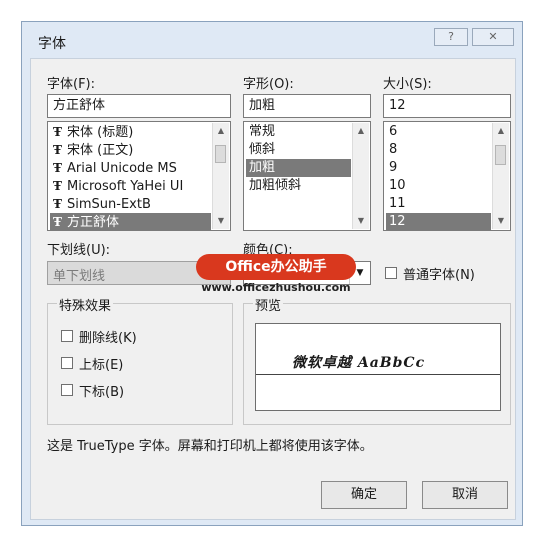 Image resolution: width=550 pixels, height=550 pixels. I want to click on list-item-label: Arial Unicode MS, so click(122, 168).